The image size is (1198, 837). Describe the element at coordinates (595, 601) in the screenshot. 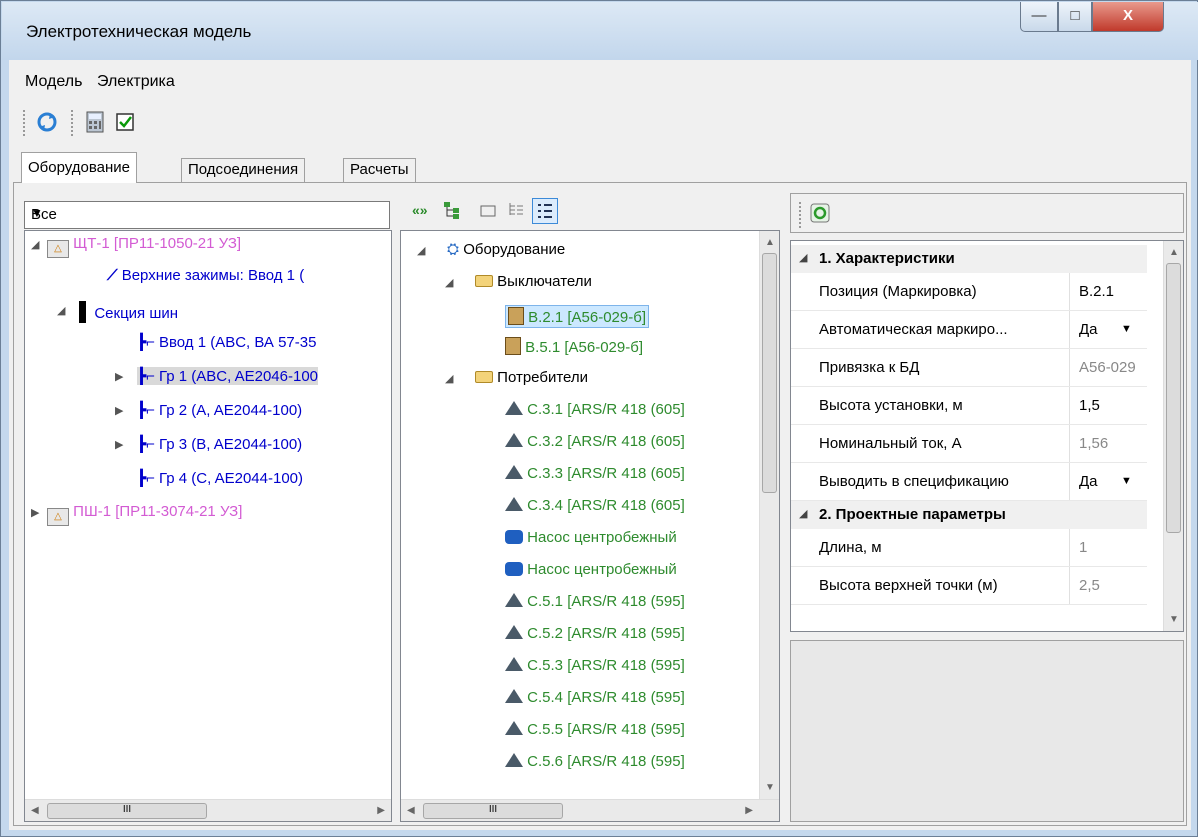

I see `tree-item: С.5.1 [ARS/R 418 (595]` at that location.